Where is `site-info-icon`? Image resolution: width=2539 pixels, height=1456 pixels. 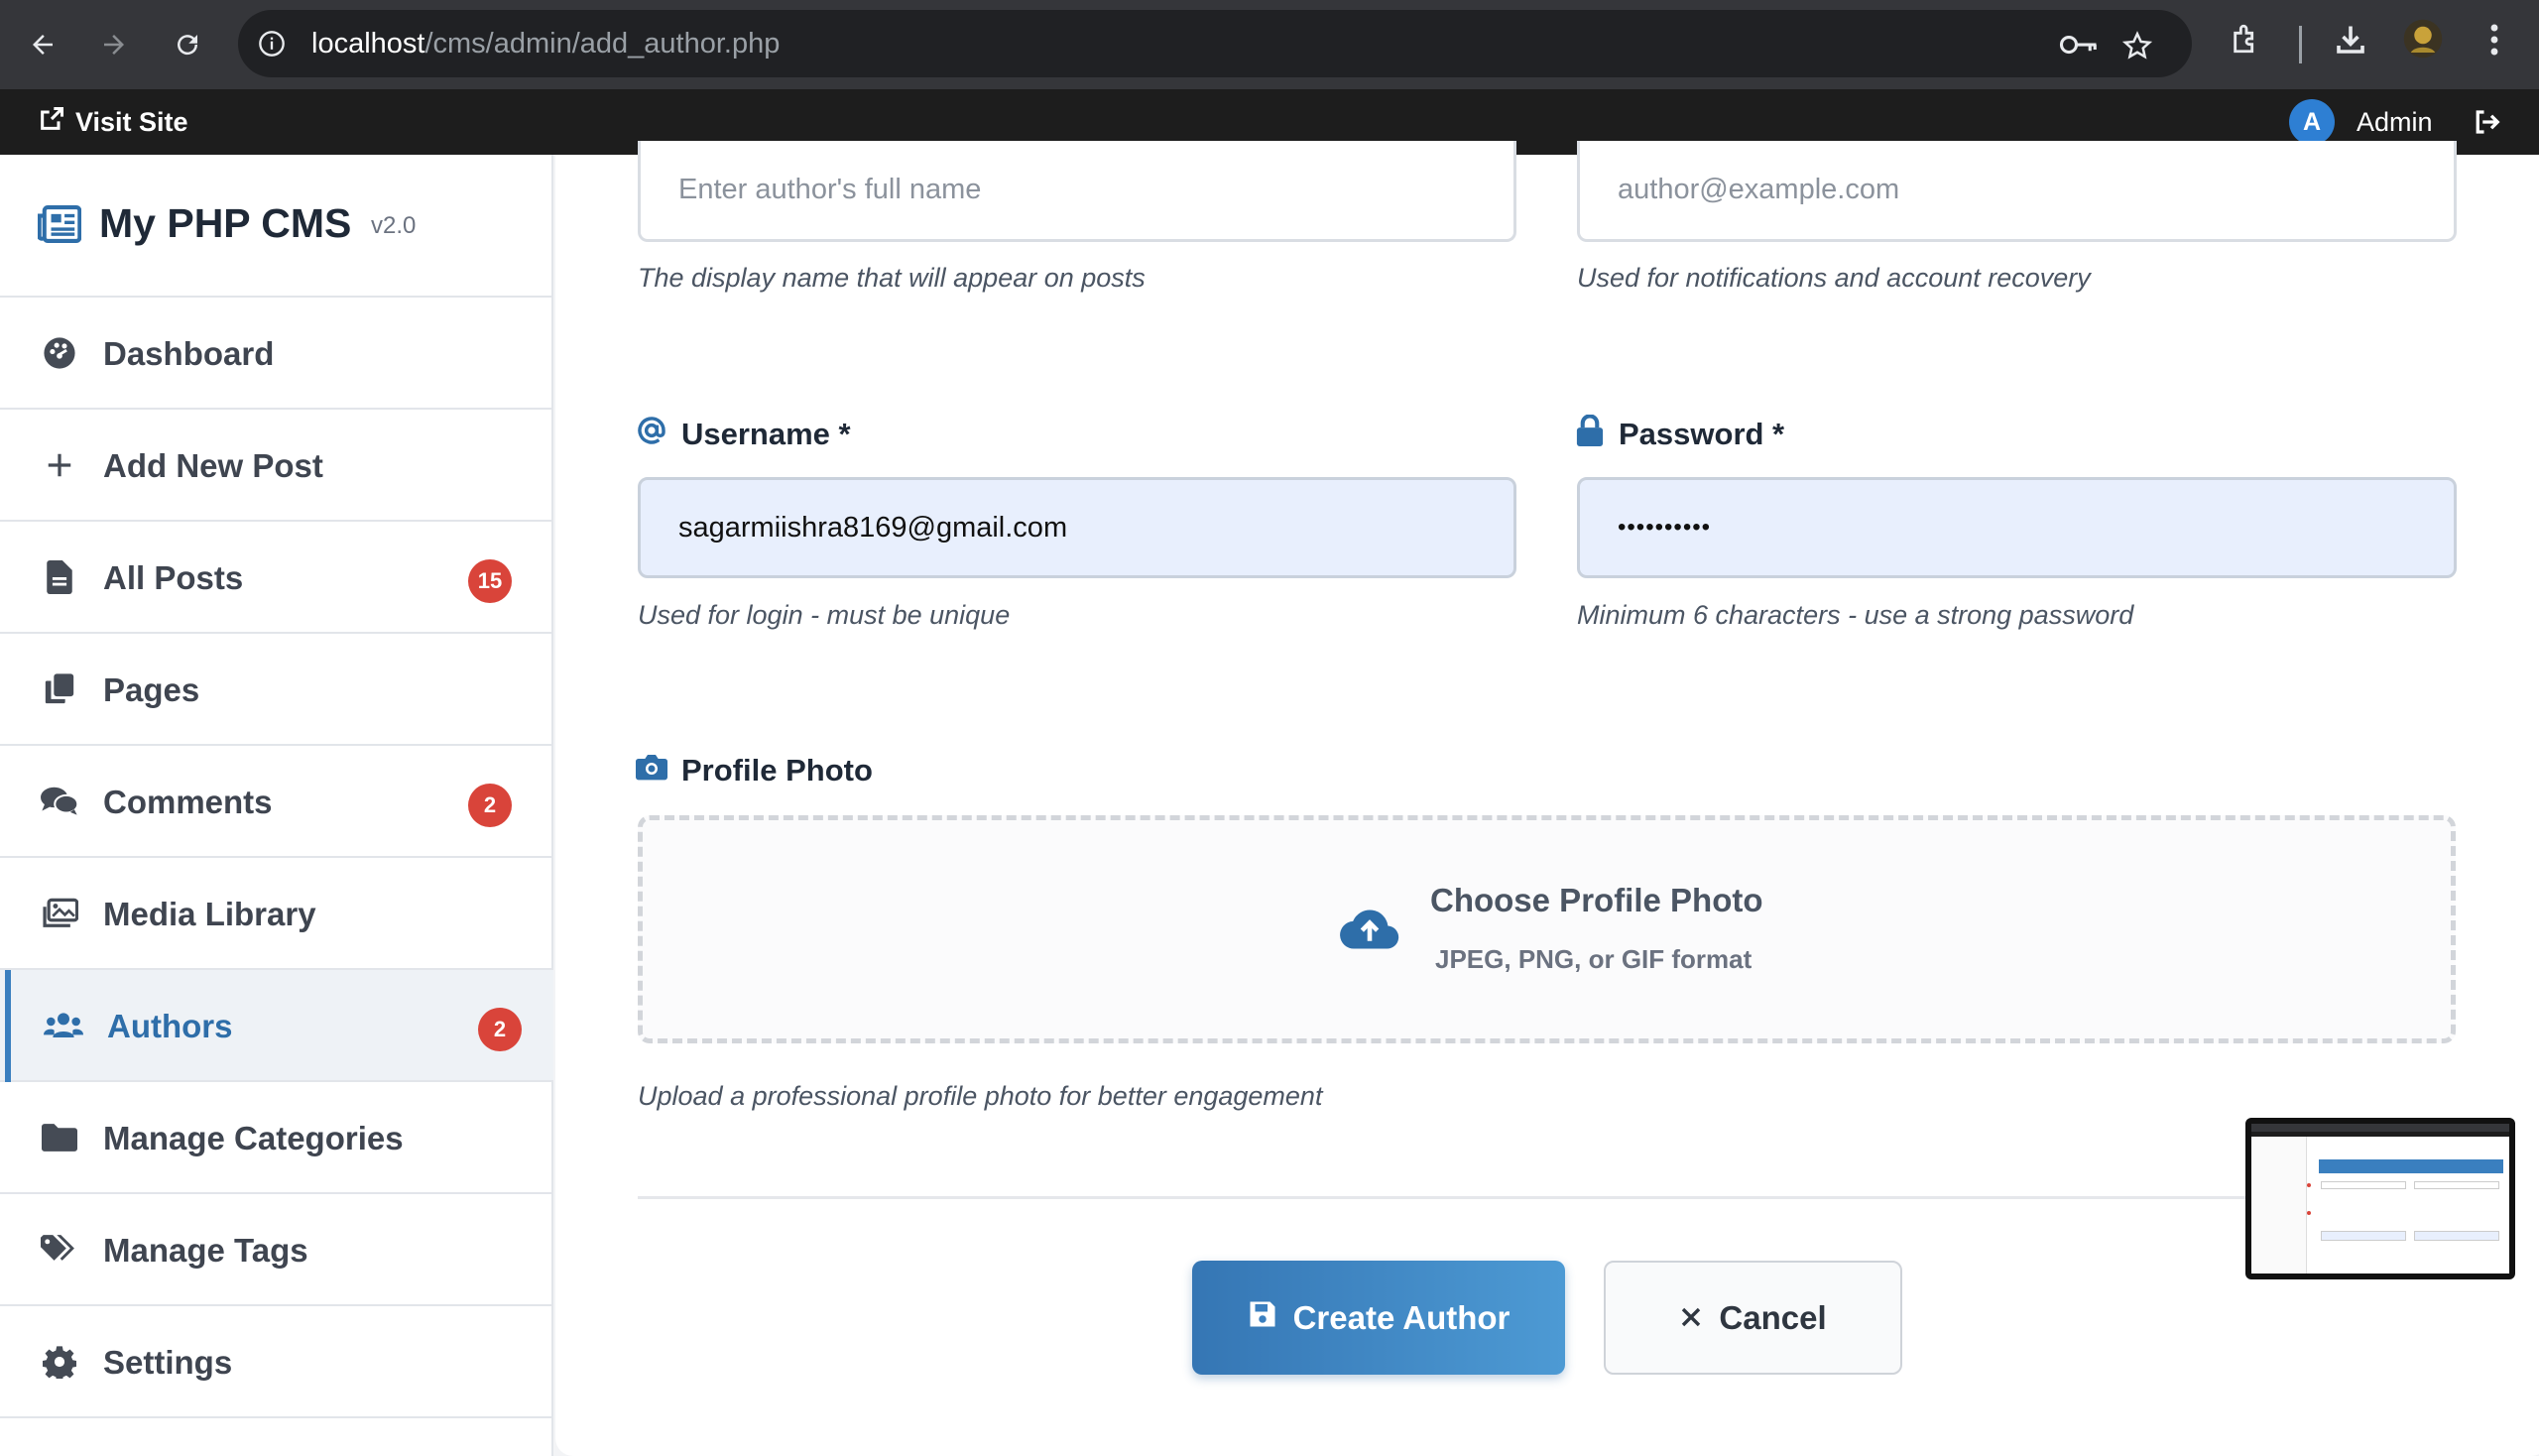 site-info-icon is located at coordinates (272, 46).